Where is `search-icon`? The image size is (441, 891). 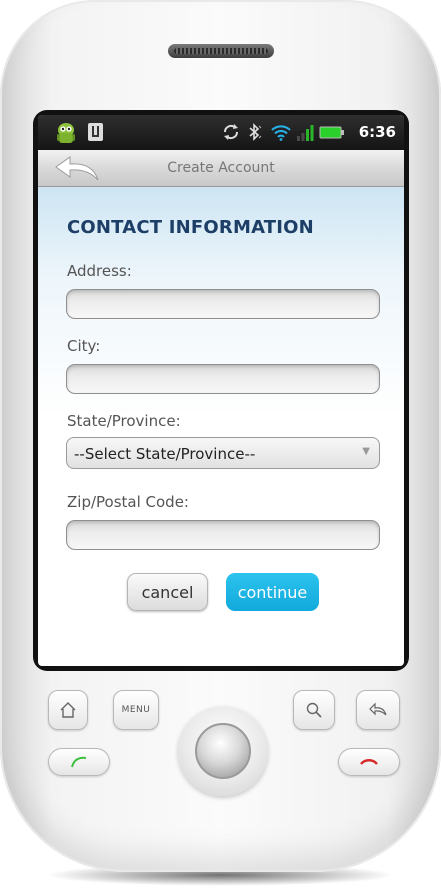 search-icon is located at coordinates (314, 710).